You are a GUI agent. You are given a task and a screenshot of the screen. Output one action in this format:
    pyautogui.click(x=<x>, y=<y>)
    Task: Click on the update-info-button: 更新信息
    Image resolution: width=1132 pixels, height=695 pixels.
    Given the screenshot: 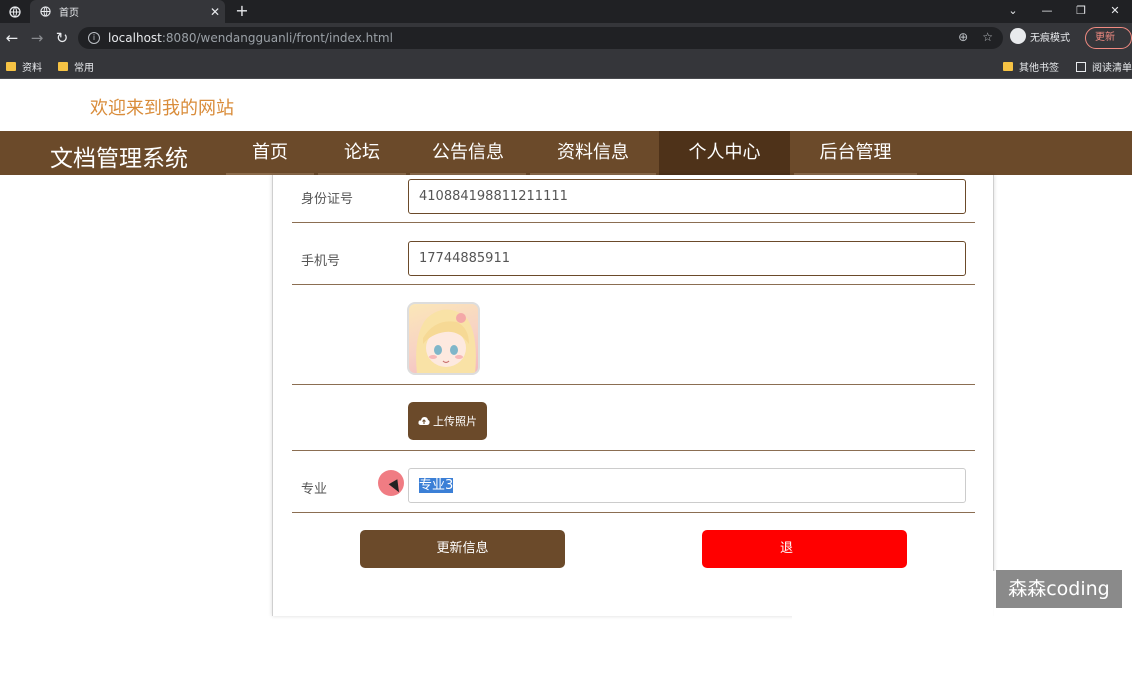 What is the action you would take?
    pyautogui.click(x=462, y=549)
    